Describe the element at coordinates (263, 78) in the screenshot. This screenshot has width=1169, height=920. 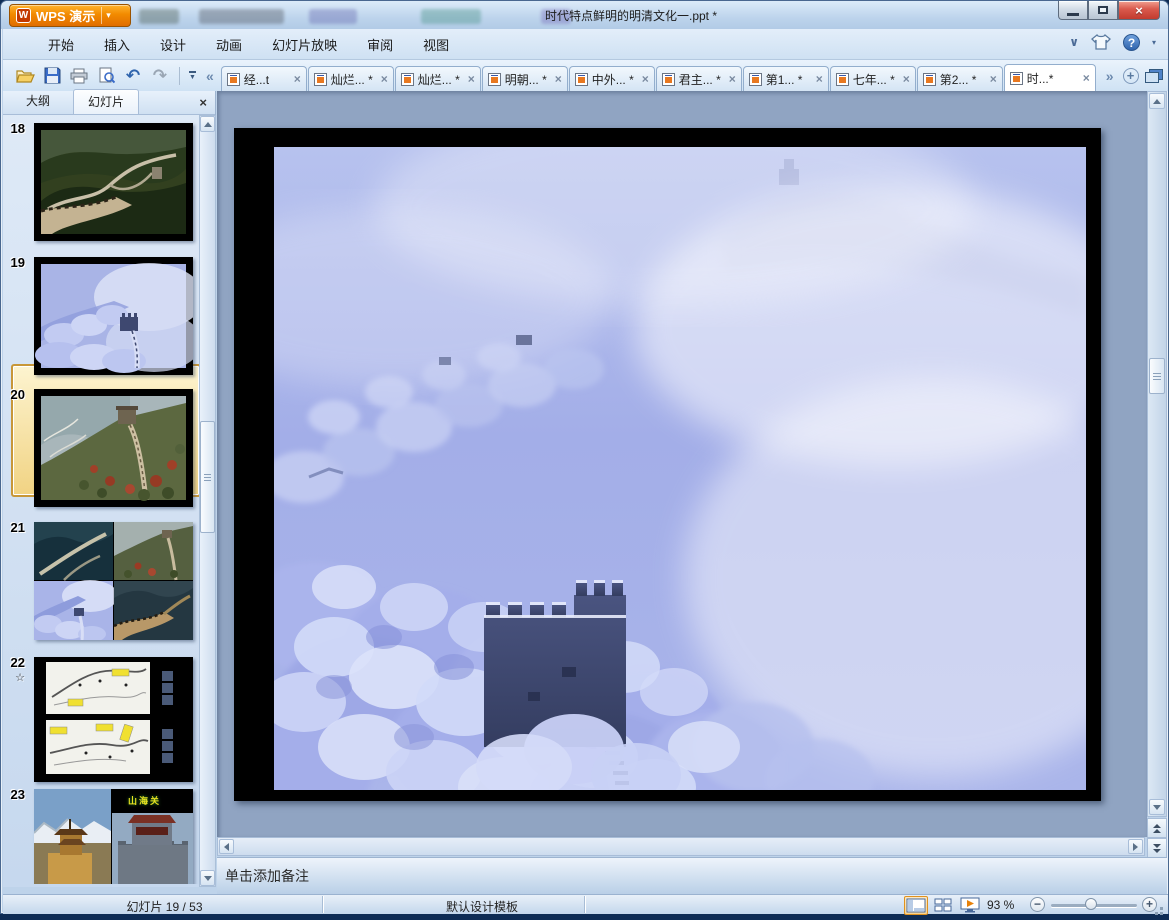
I see `document-tab: 经...t ×` at that location.